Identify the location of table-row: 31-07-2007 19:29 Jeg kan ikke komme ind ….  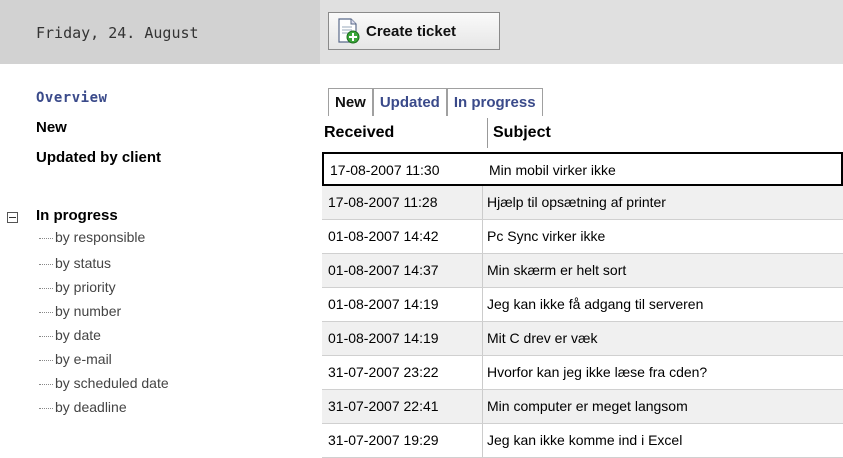
(582, 441).